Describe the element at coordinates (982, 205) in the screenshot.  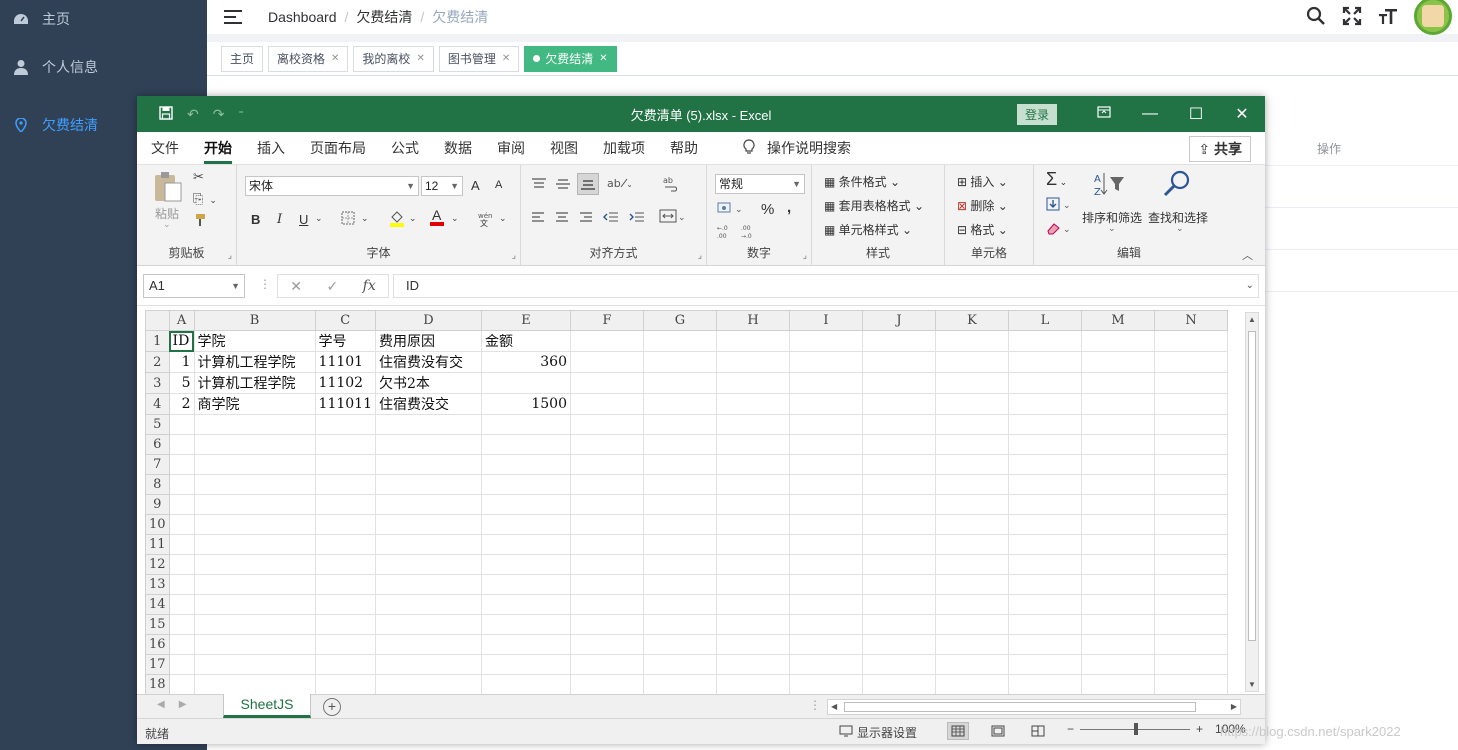
I see `delete-cells-button: ⊠ 删除 ⌄` at that location.